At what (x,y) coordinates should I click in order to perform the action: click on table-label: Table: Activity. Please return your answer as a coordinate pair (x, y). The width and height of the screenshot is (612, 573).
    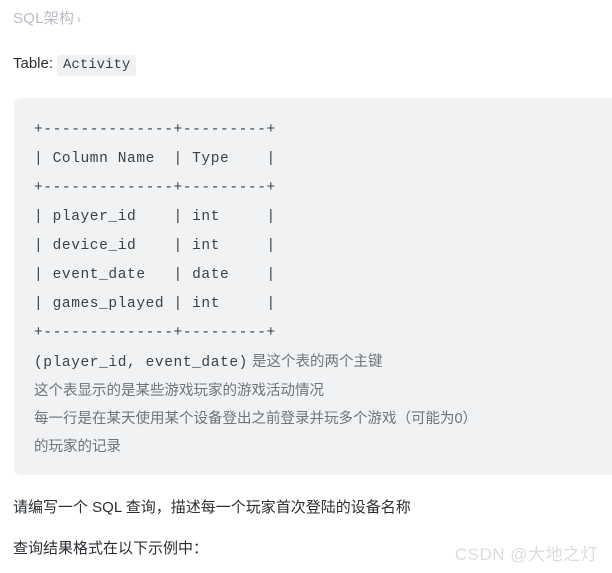
    Looking at the image, I should click on (75, 65).